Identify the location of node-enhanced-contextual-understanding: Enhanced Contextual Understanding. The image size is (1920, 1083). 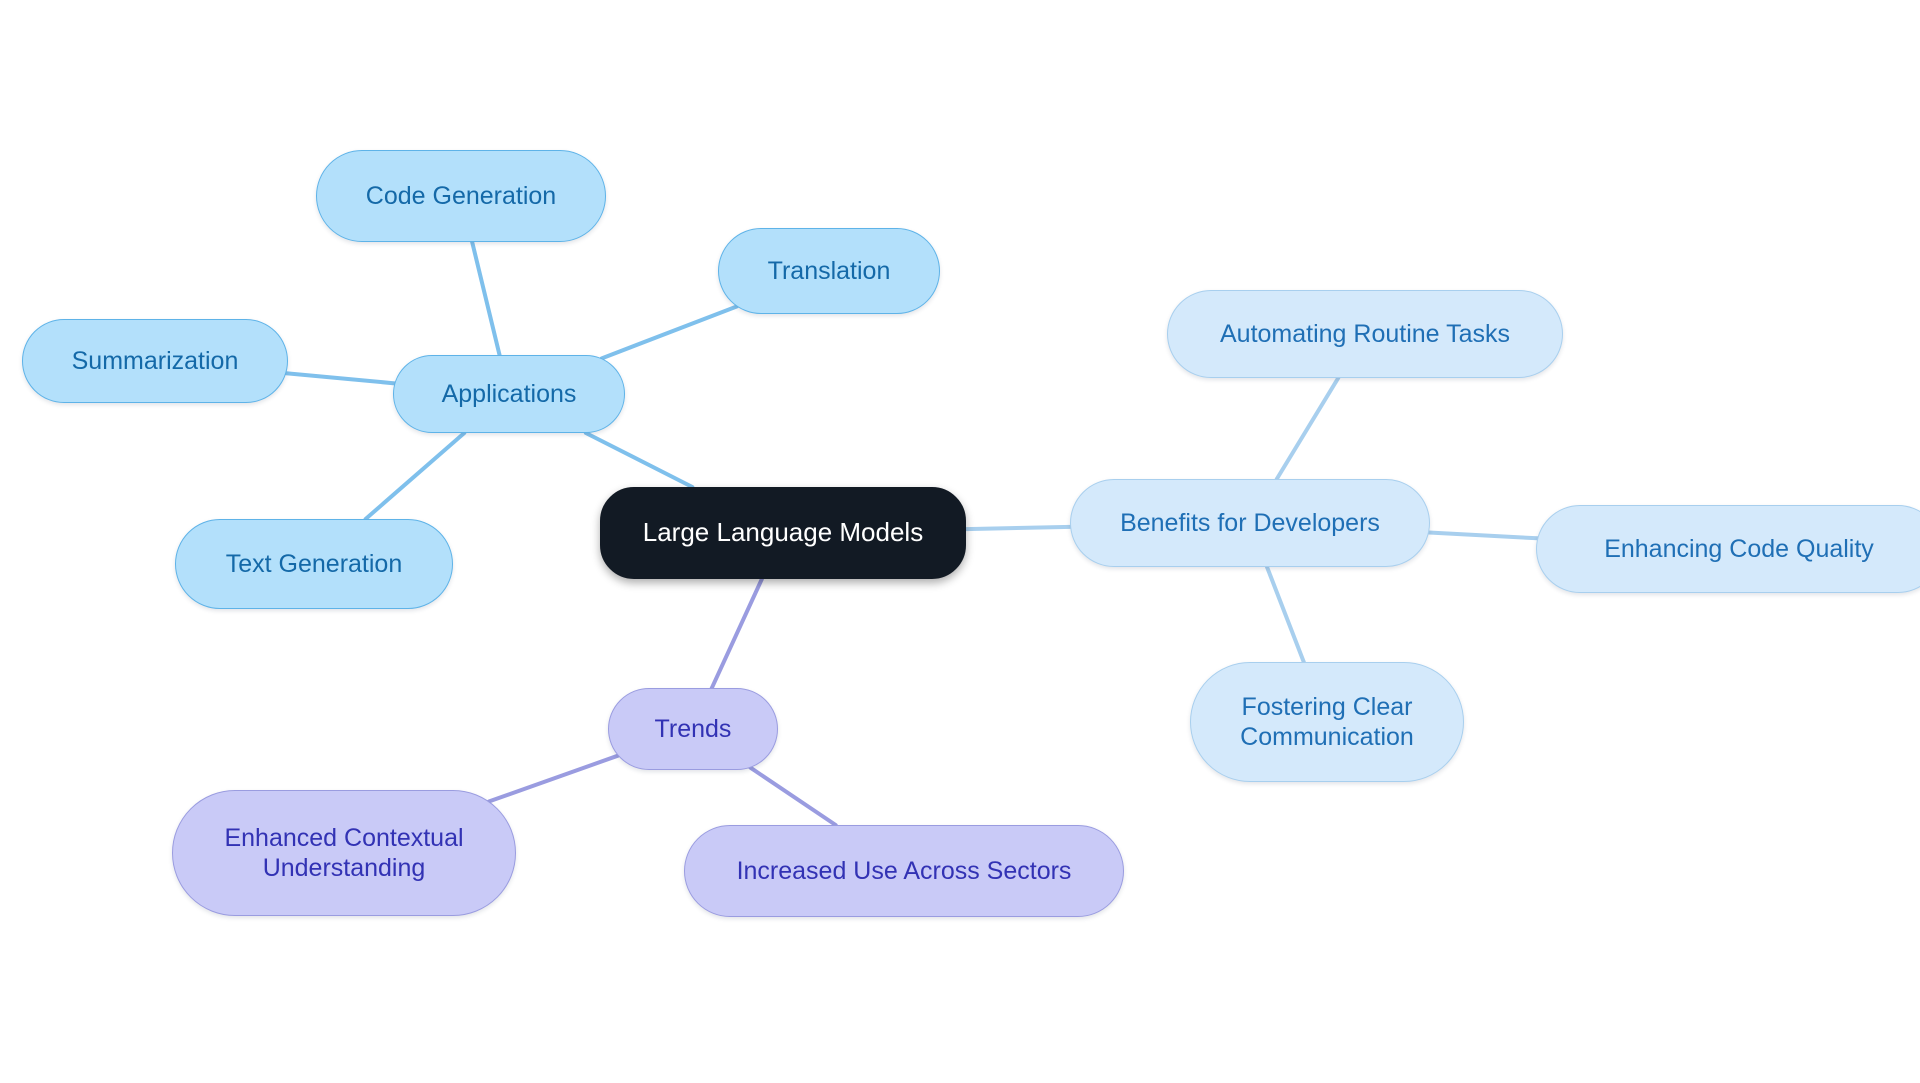
(344, 853).